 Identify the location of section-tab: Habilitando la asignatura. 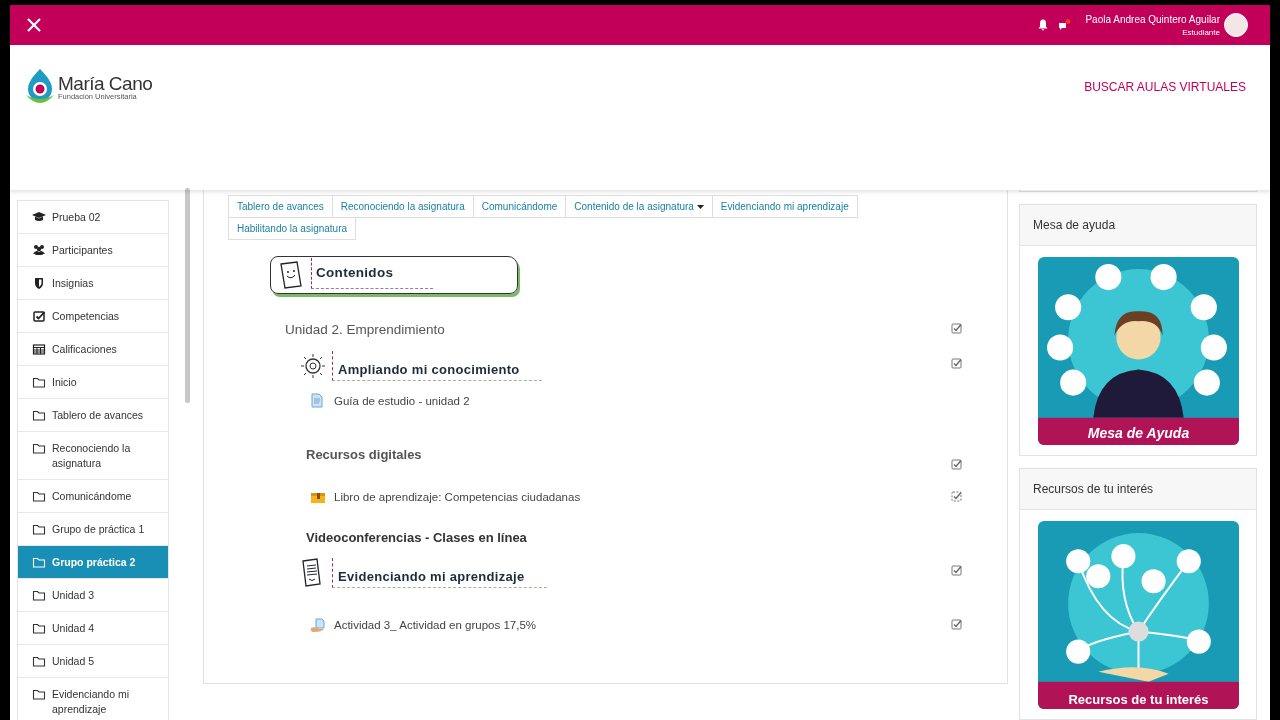
(292, 228).